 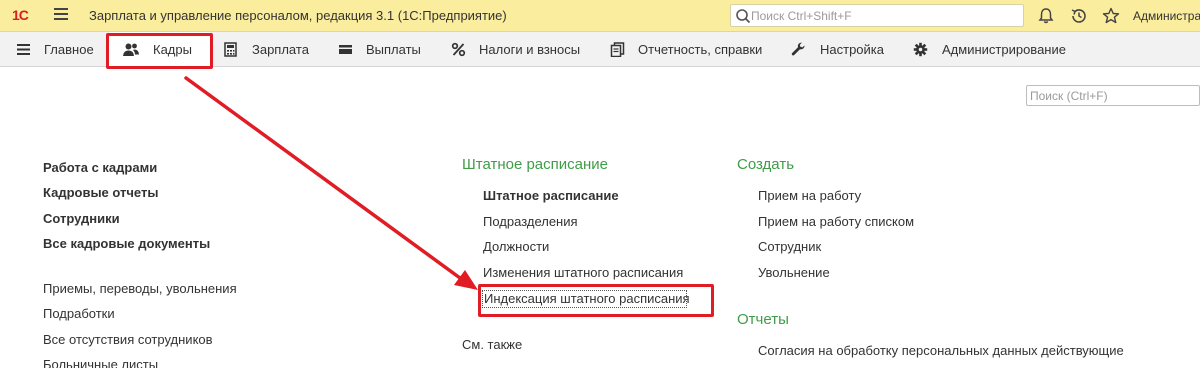 I want to click on user-name: Администрат, so click(x=1166, y=16).